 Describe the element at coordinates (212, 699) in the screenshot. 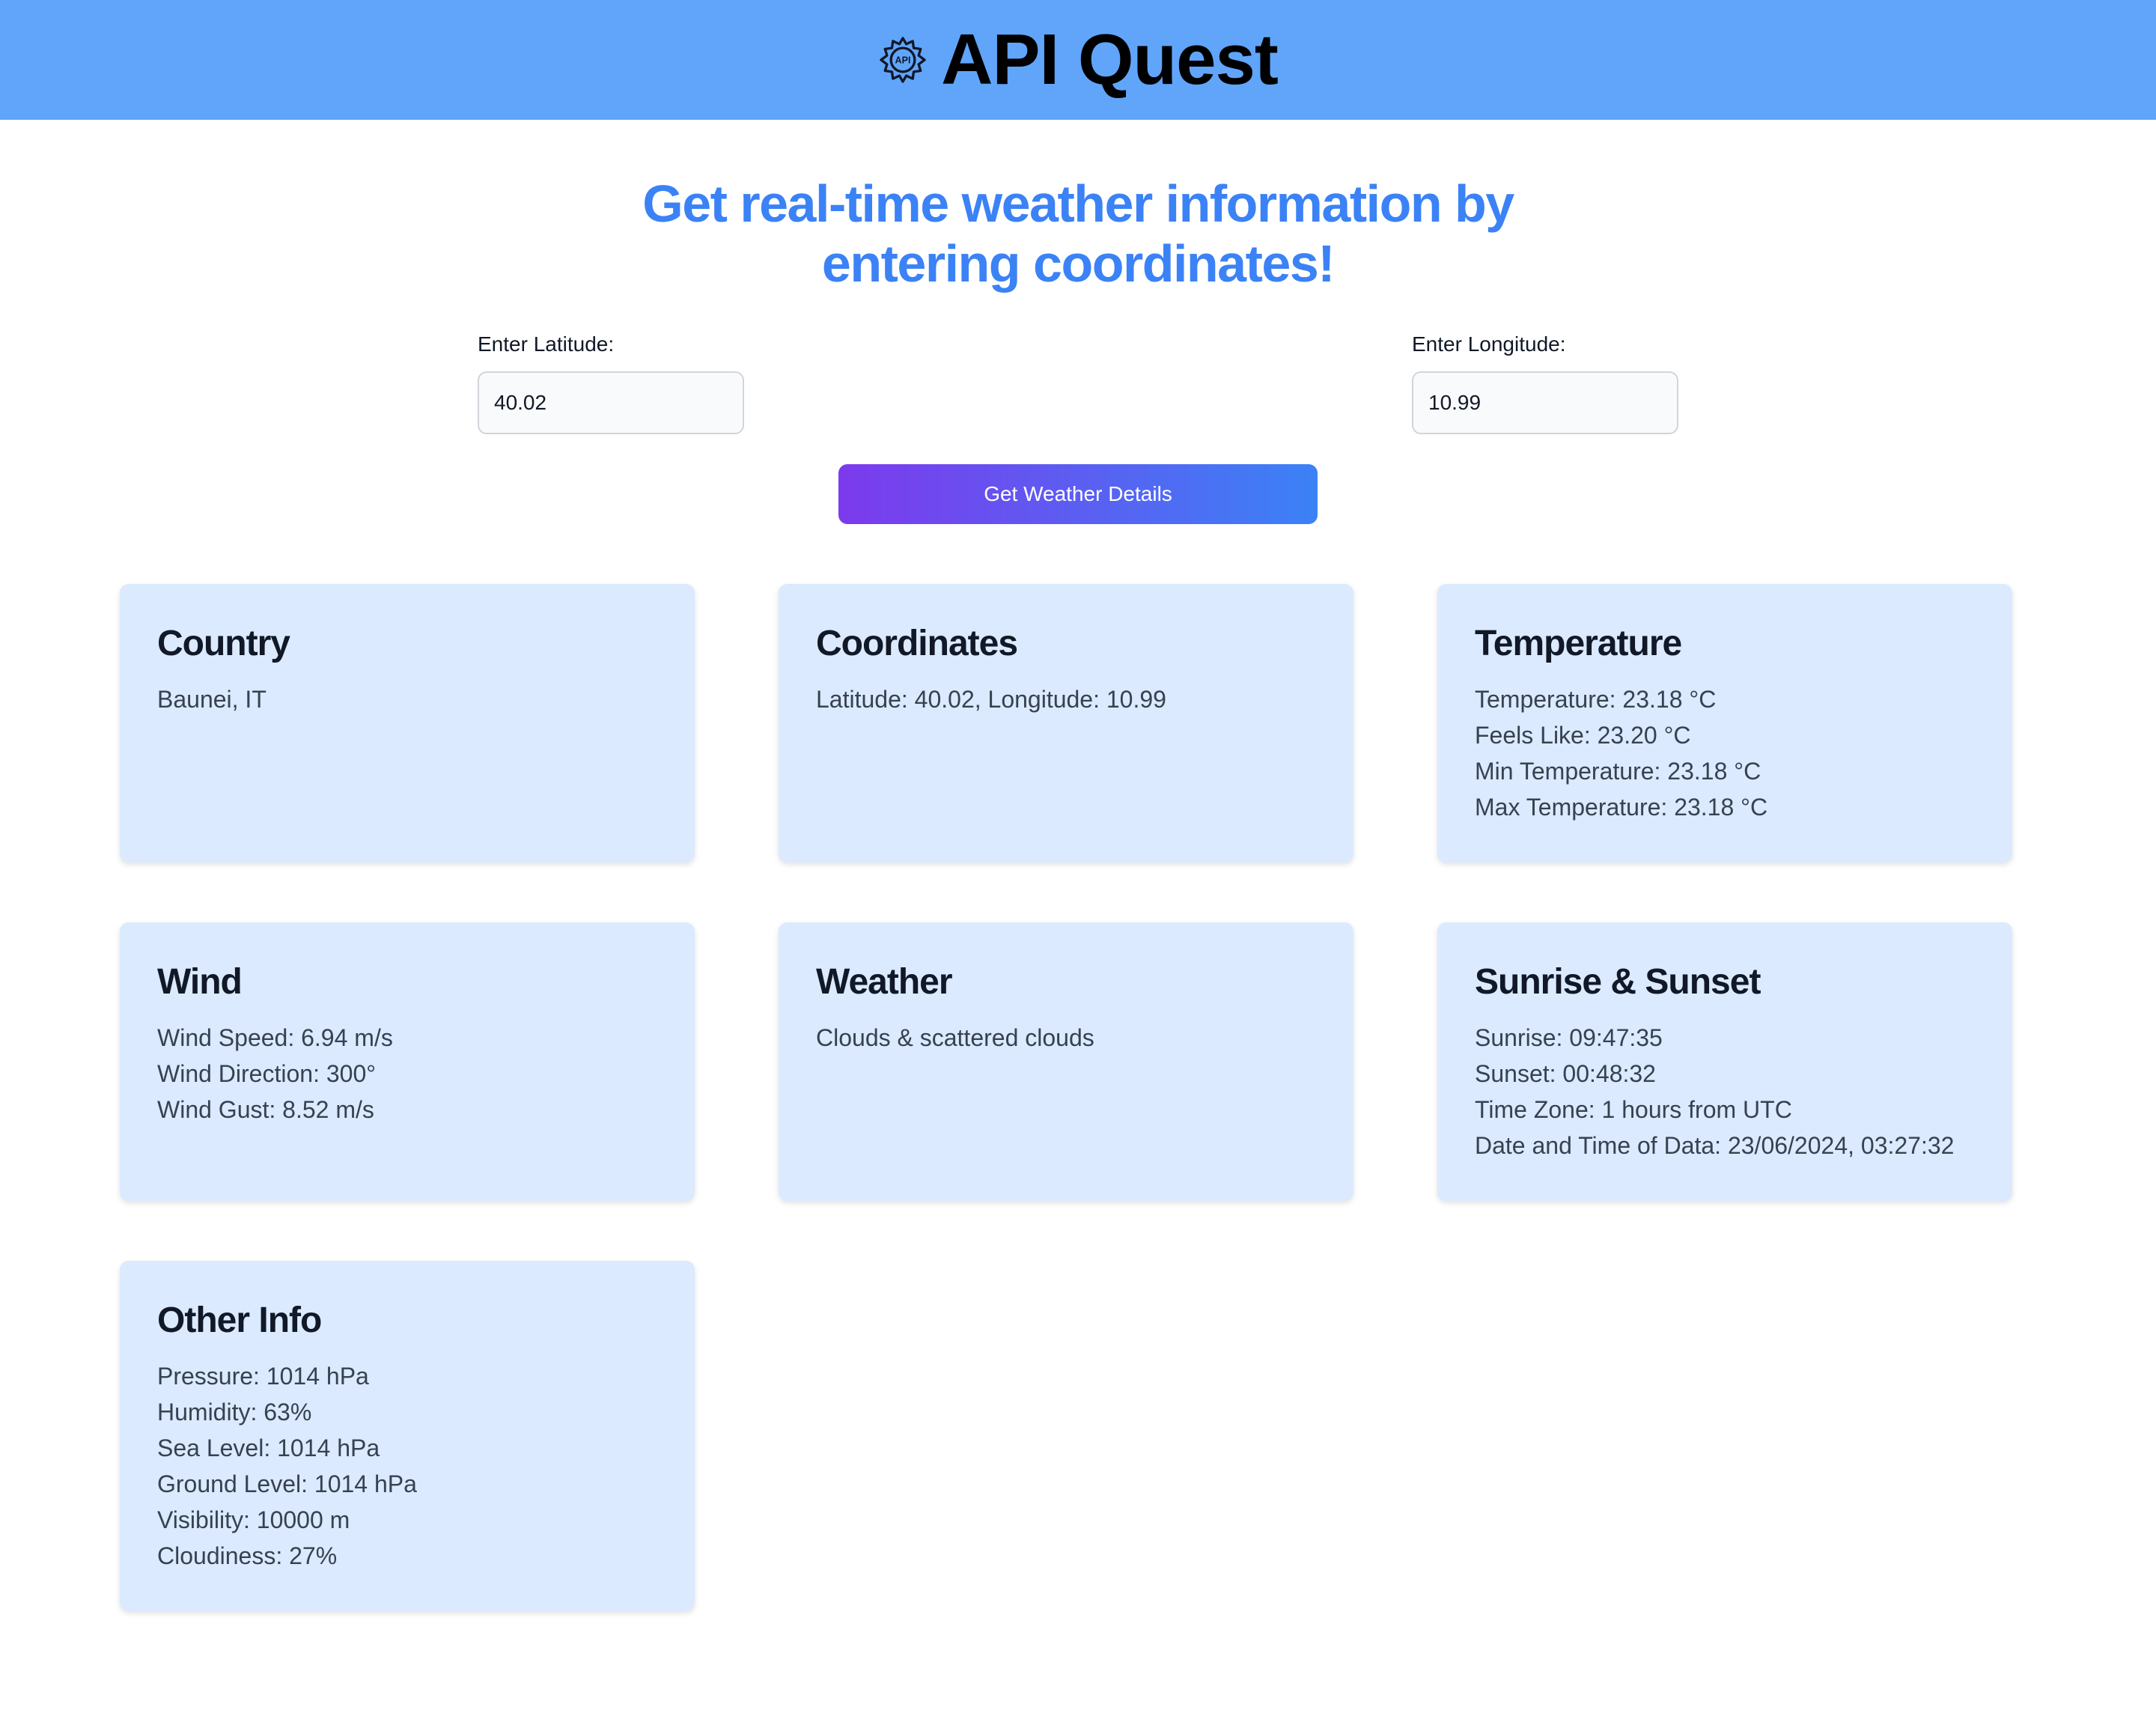

I see `card-line: Baunei, IT` at that location.